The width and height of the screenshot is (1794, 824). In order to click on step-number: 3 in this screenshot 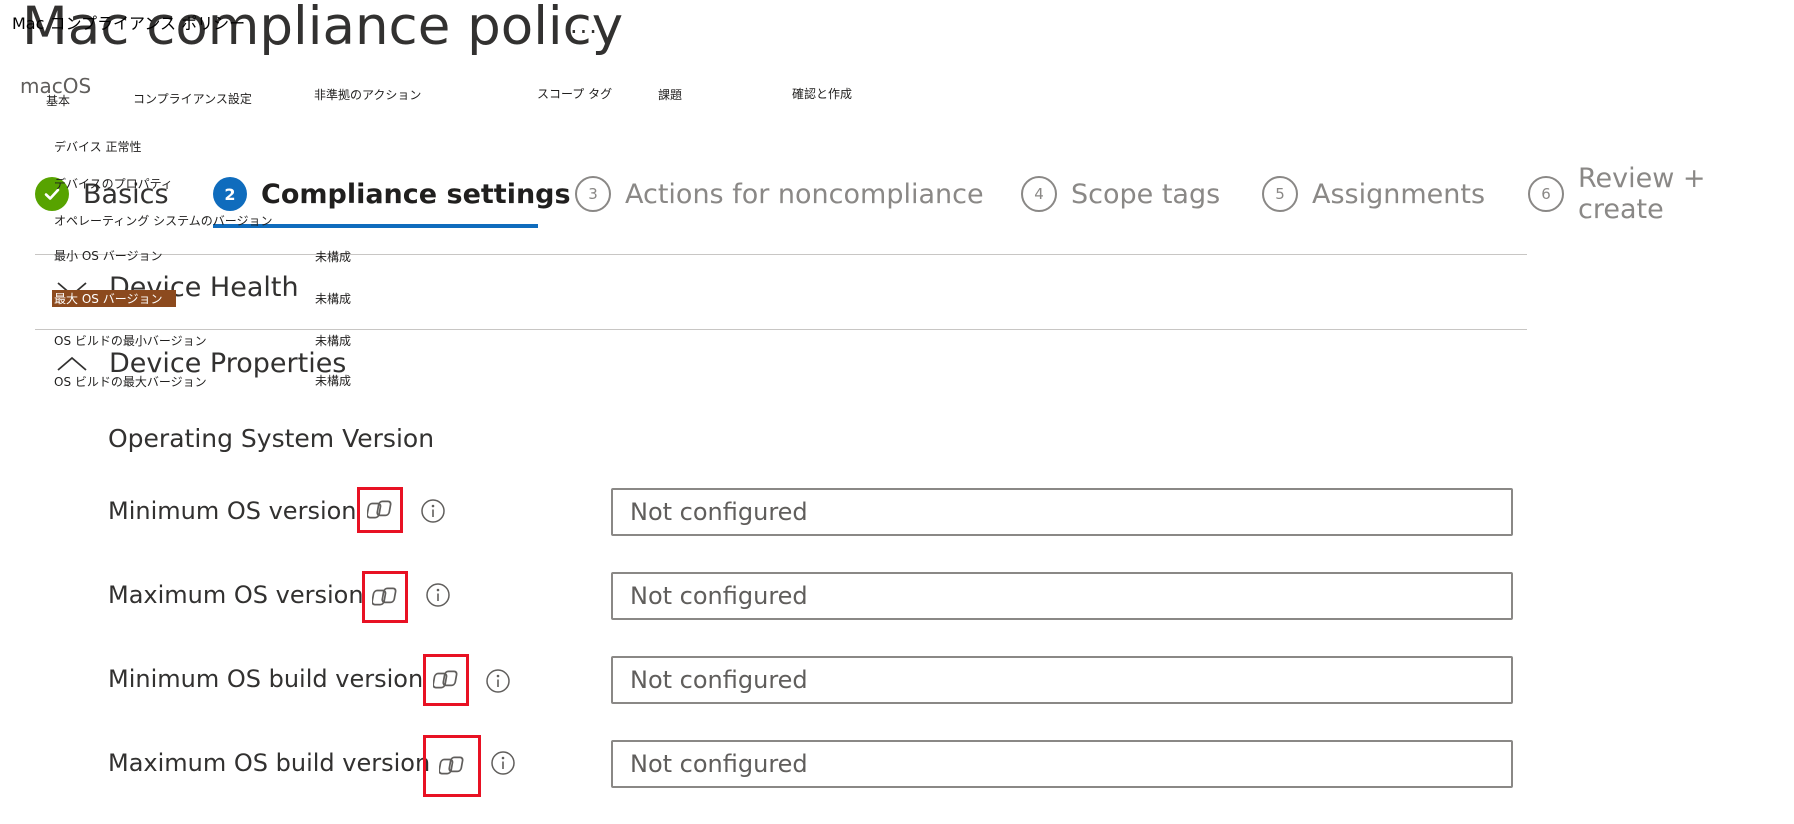, I will do `click(593, 194)`.